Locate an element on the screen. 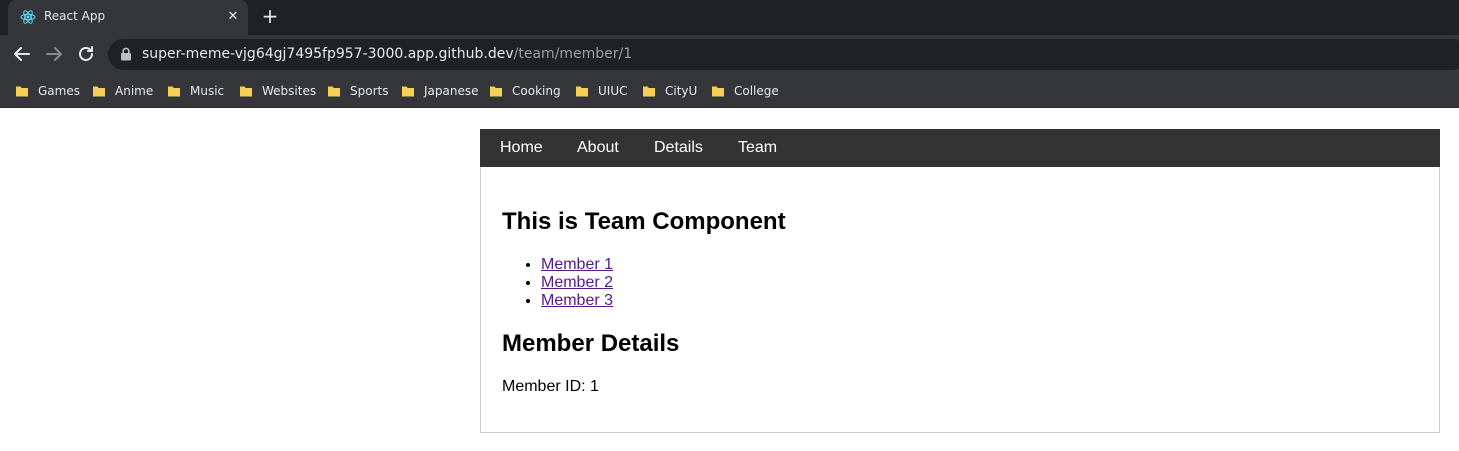  nav-about-link: About is located at coordinates (598, 148).